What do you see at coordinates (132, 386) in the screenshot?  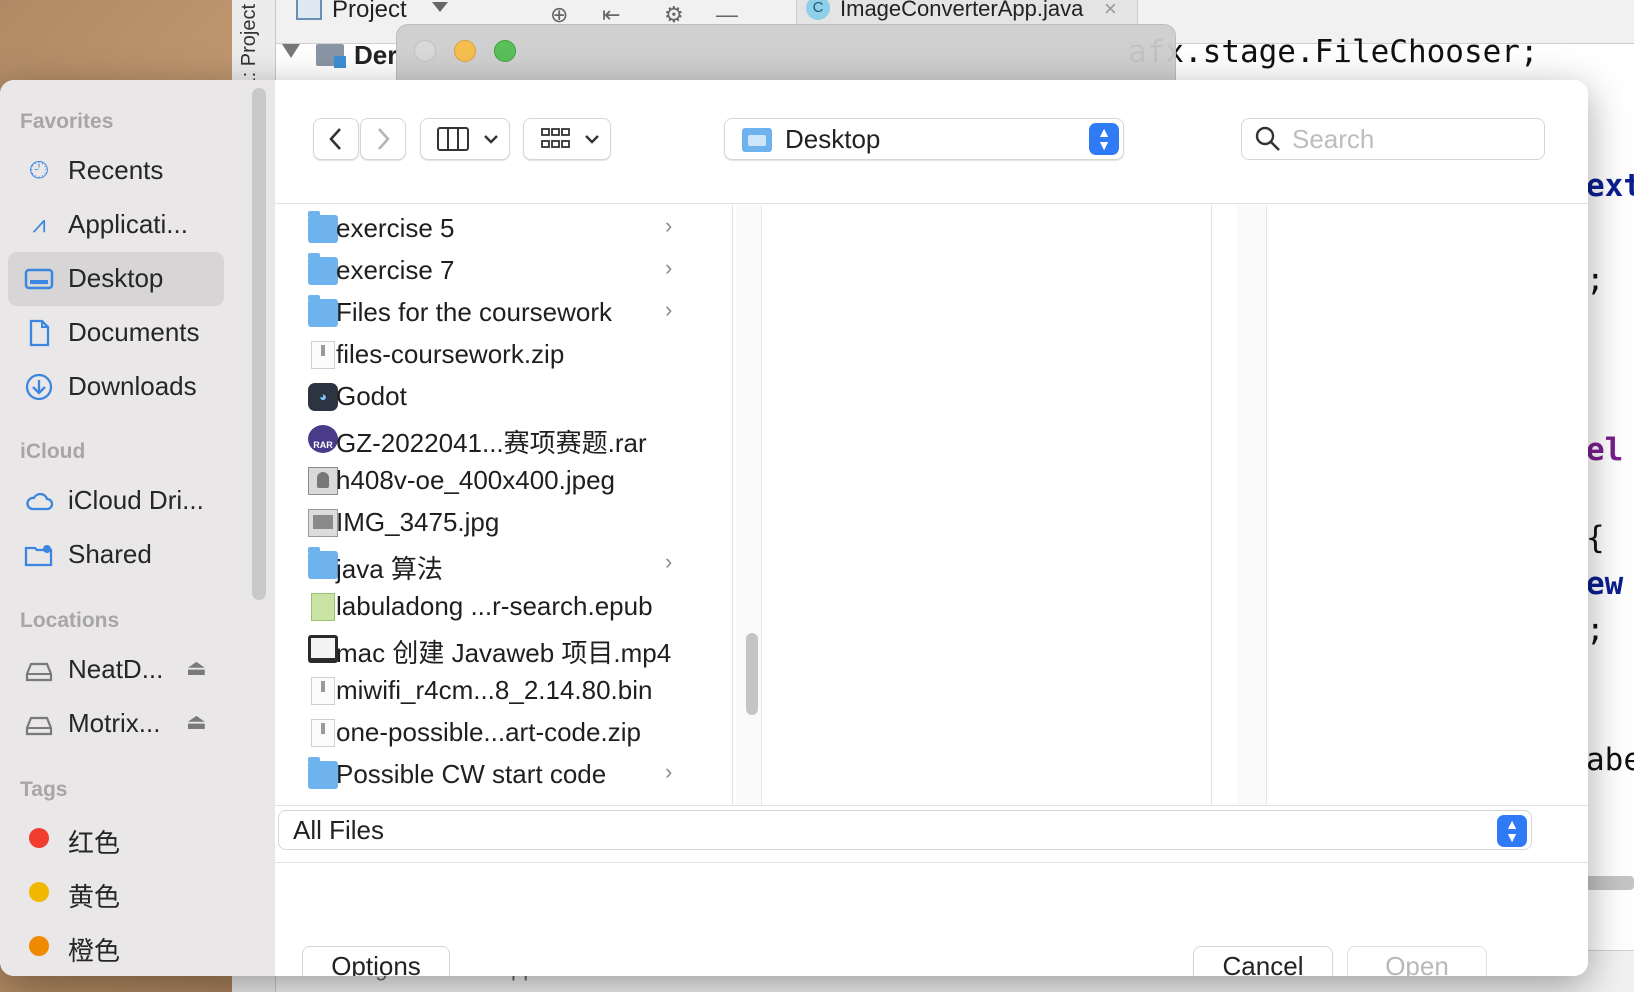 I see `sidebar-item-label: Downloads` at bounding box center [132, 386].